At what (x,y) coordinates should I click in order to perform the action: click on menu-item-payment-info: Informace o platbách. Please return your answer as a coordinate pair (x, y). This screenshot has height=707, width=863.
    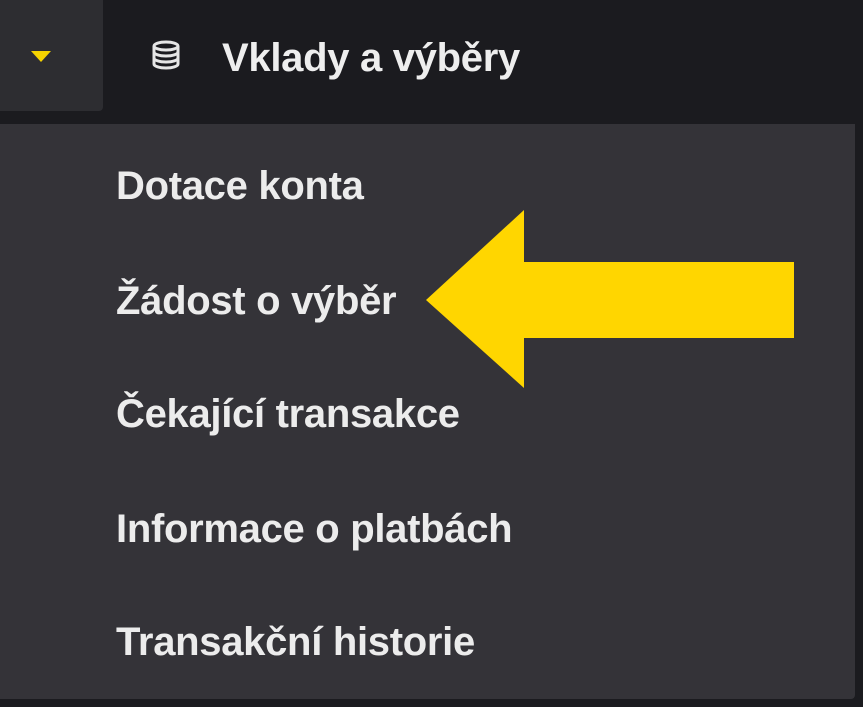
    Looking at the image, I should click on (314, 529).